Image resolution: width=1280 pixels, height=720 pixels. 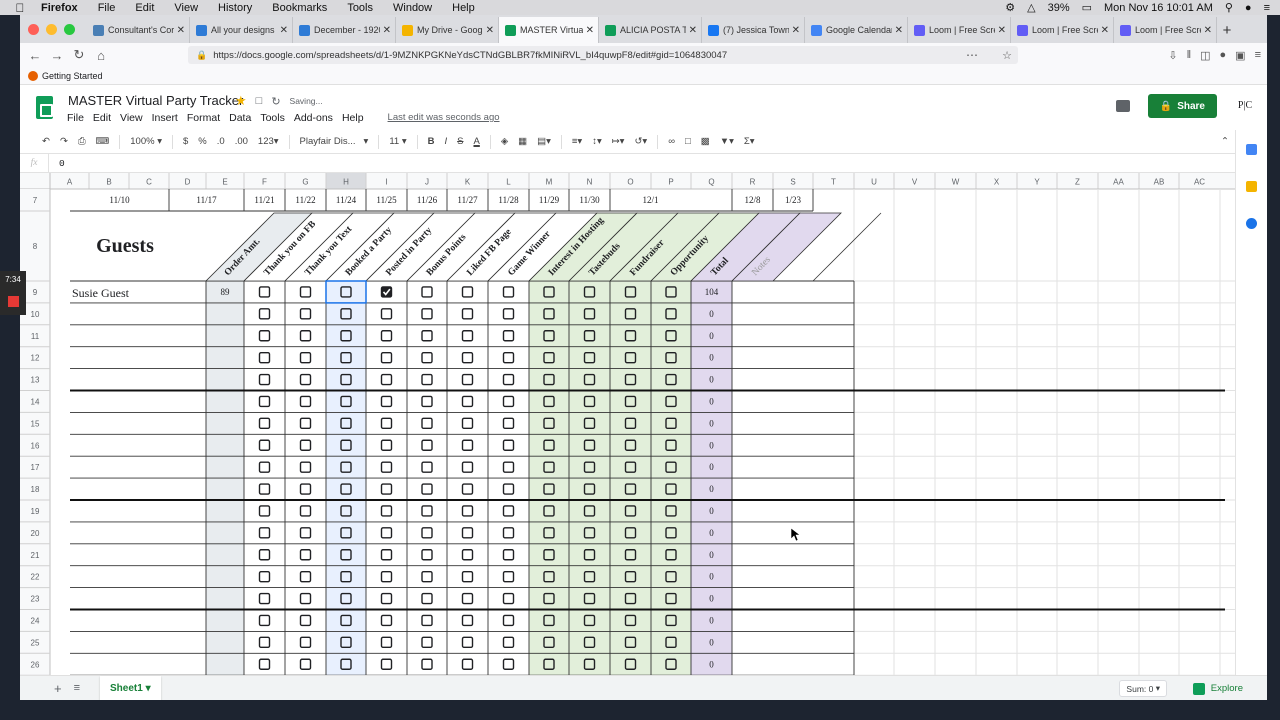 What do you see at coordinates (221, 141) in the screenshot?
I see `decrease-decimal-button: .0` at bounding box center [221, 141].